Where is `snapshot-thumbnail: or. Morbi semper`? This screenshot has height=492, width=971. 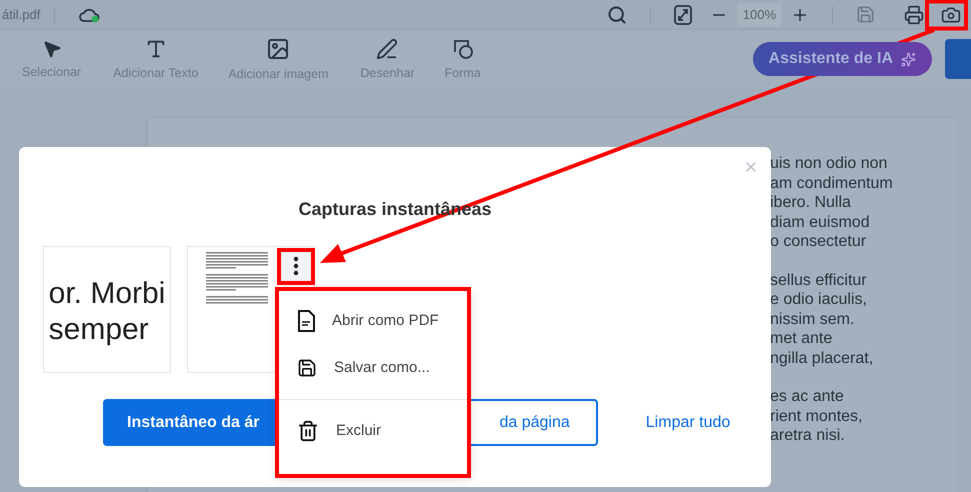 snapshot-thumbnail: or. Morbi semper is located at coordinates (107, 309).